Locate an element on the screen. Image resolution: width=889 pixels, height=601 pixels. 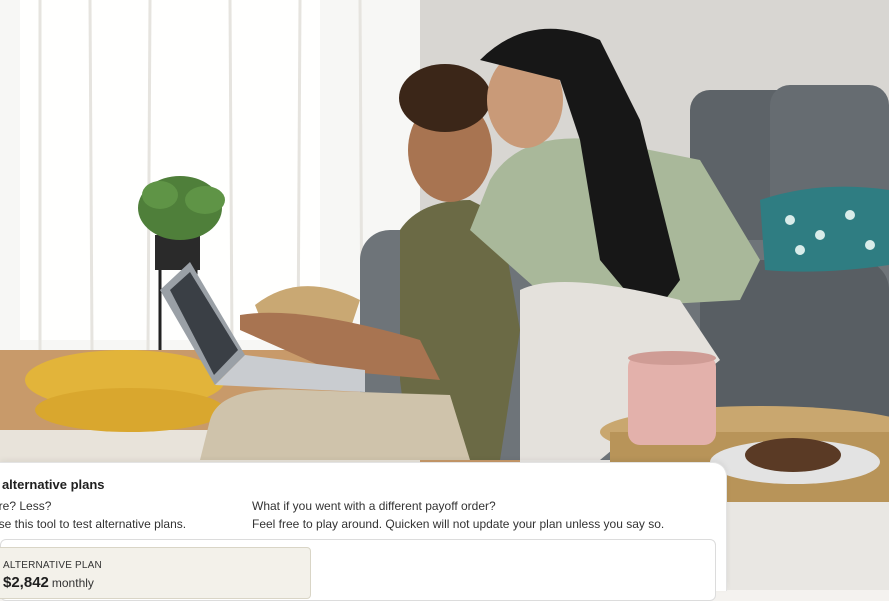
alternative-plan-amount: $2,842 is located at coordinates (26, 582).